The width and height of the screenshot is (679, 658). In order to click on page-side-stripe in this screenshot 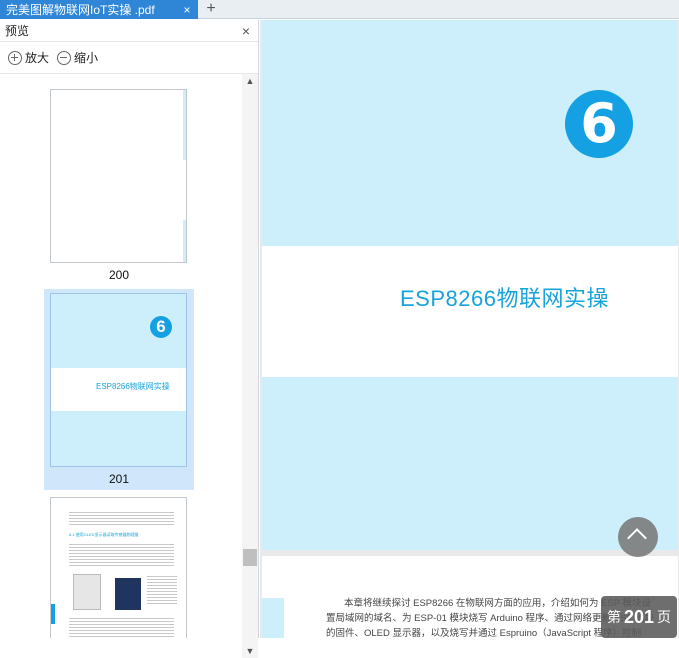, I will do `click(273, 618)`.